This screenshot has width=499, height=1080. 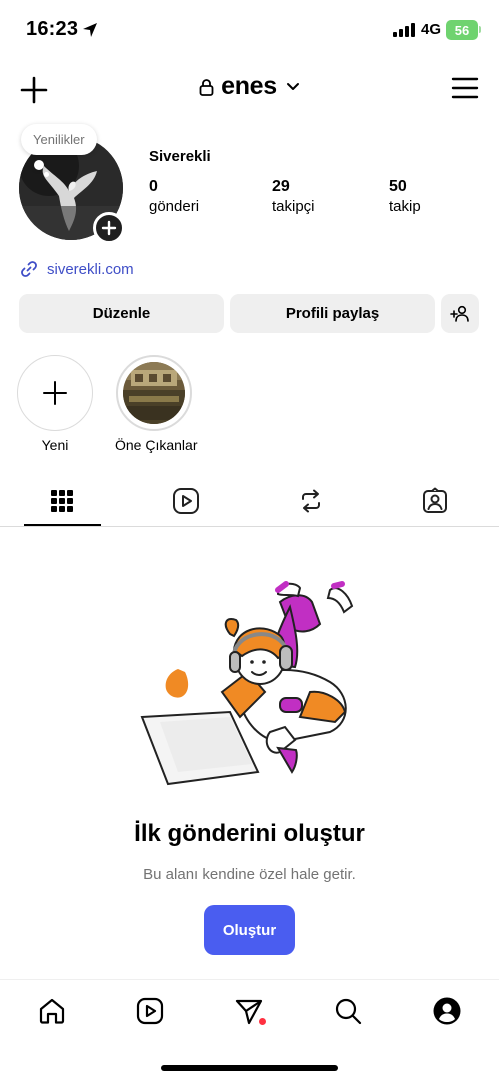 I want to click on profile-link: siverekli.com, so click(x=76, y=269).